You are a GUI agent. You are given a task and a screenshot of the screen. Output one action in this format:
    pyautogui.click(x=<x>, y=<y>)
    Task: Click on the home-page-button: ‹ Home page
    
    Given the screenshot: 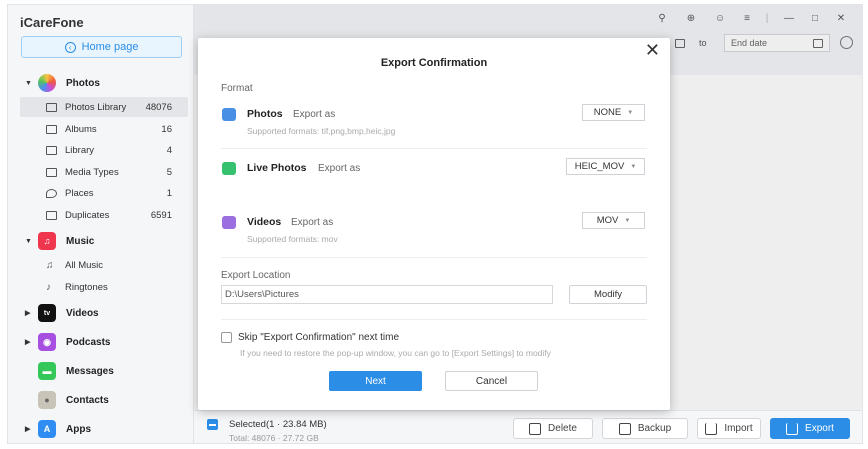 What is the action you would take?
    pyautogui.click(x=101, y=47)
    